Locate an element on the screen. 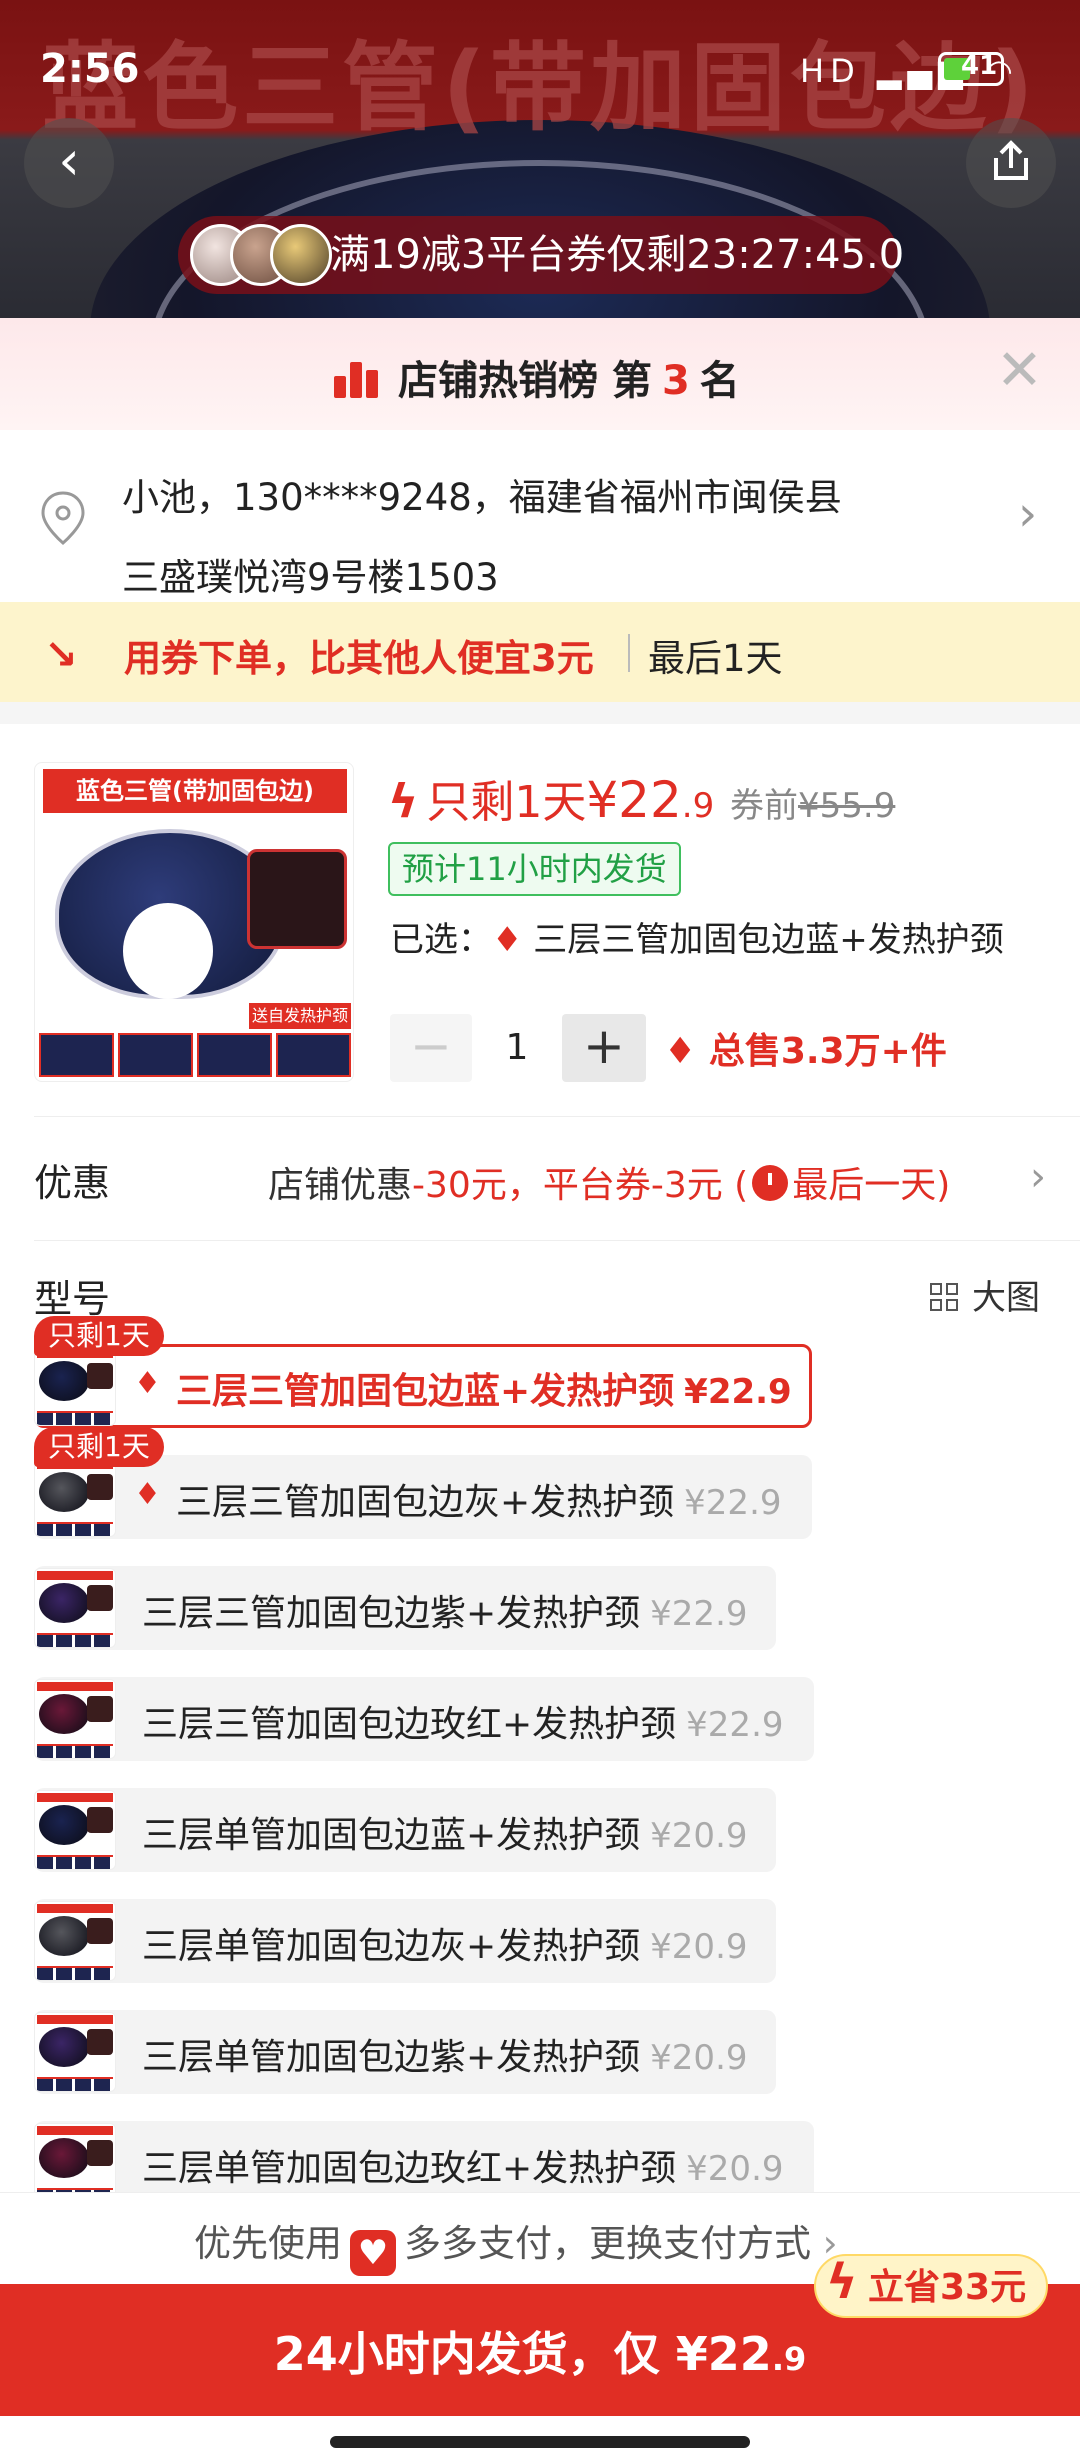 Image resolution: width=1080 pixels, height=2460 pixels. discount-label: 优惠 is located at coordinates (72, 1183).